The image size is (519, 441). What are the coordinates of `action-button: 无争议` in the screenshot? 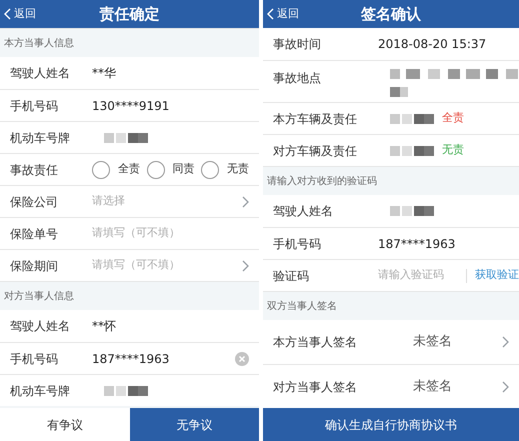 It's located at (194, 424).